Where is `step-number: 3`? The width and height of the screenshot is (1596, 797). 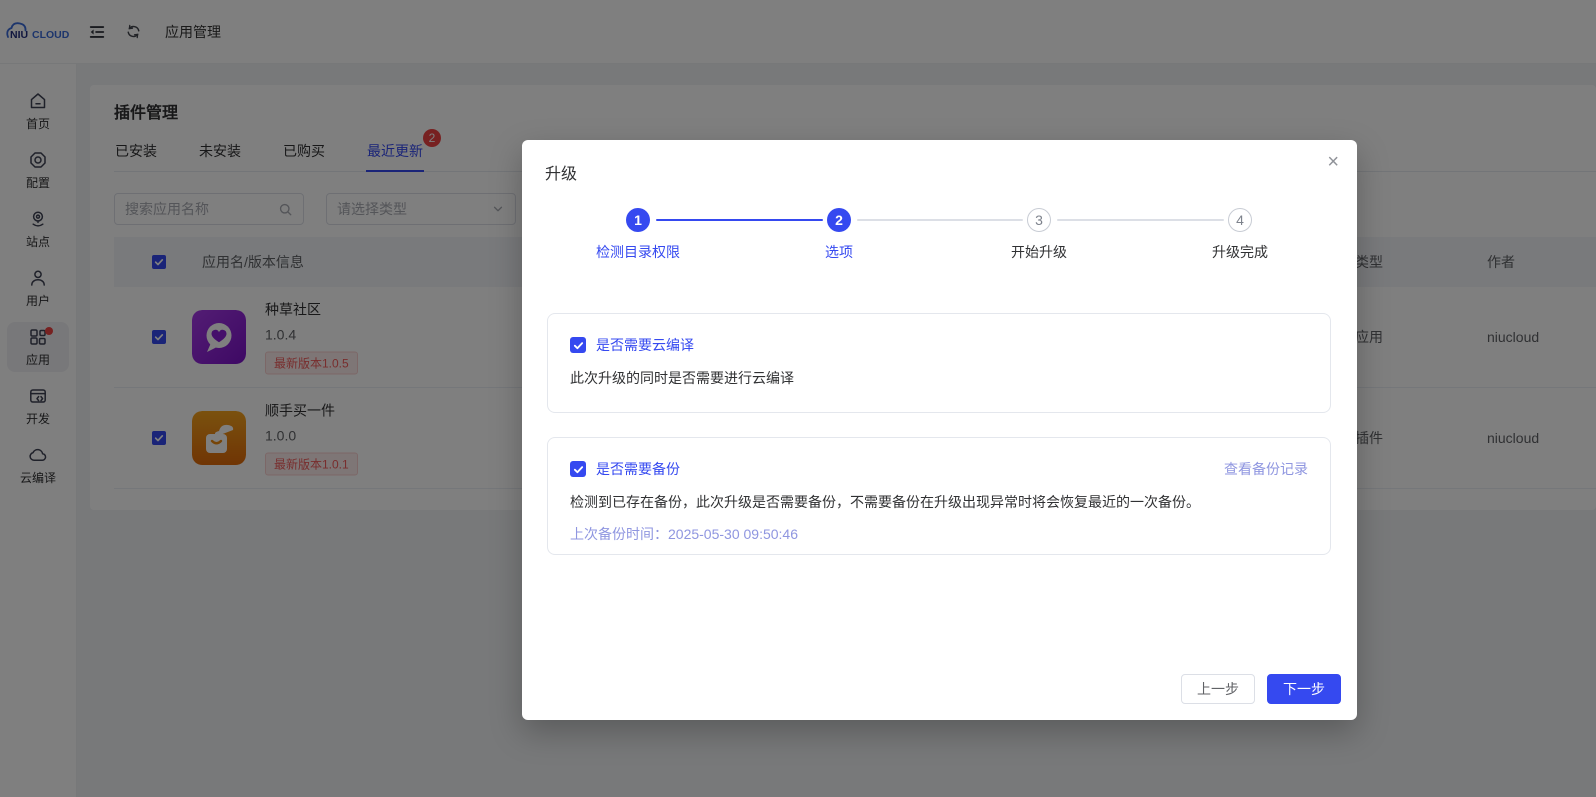 step-number: 3 is located at coordinates (1039, 220).